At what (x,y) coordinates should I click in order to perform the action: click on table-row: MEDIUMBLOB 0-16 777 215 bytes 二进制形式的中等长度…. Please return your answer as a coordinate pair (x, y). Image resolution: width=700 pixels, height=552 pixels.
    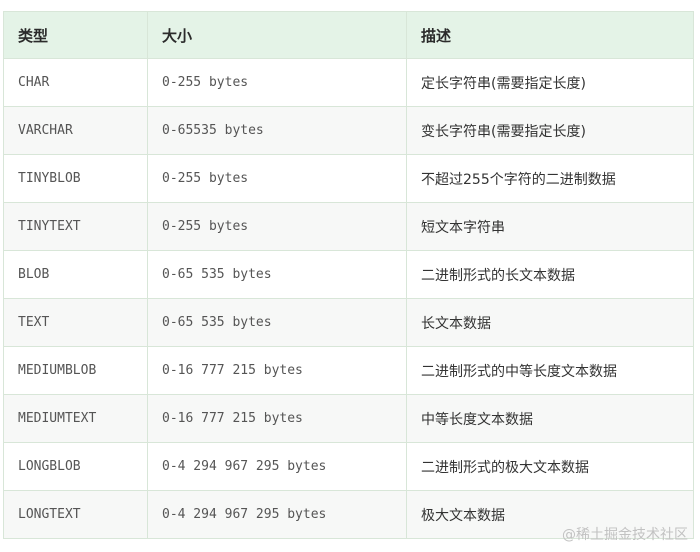
    Looking at the image, I should click on (348, 370).